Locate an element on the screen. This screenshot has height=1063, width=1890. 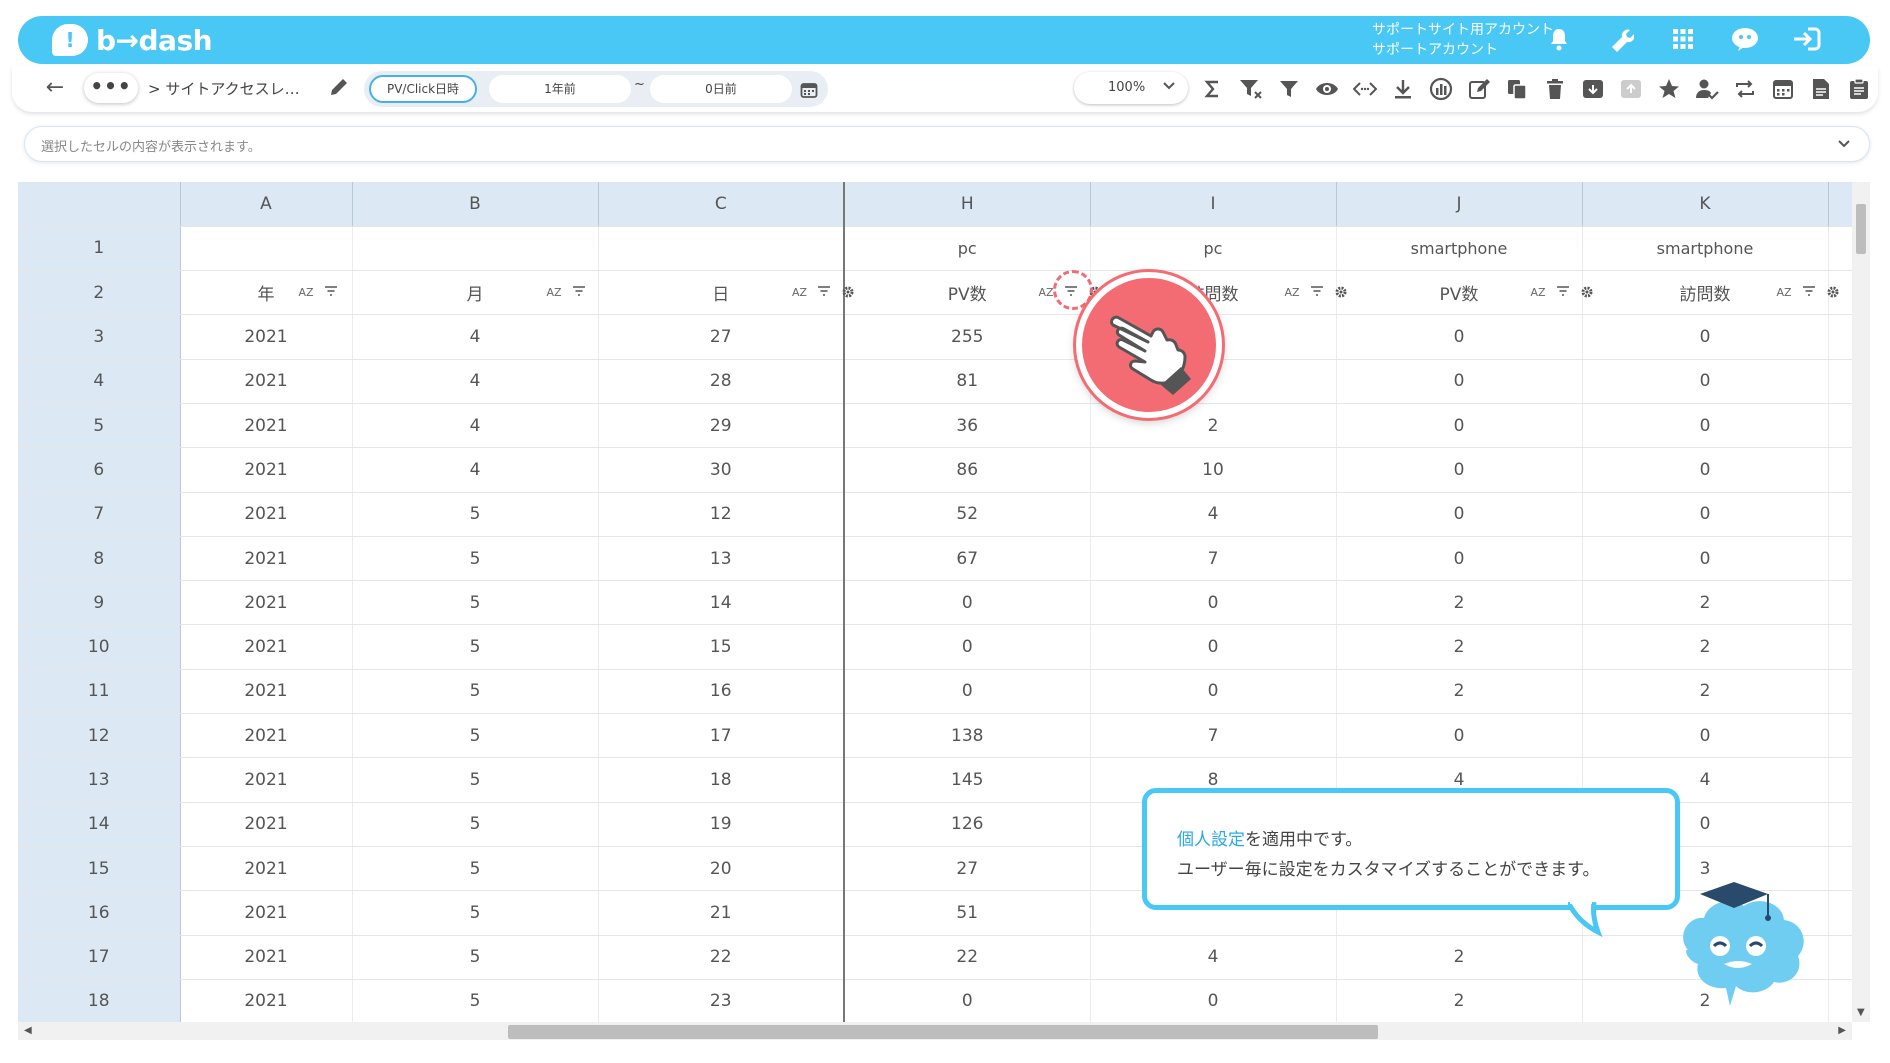
row-number: 16 is located at coordinates (99, 913).